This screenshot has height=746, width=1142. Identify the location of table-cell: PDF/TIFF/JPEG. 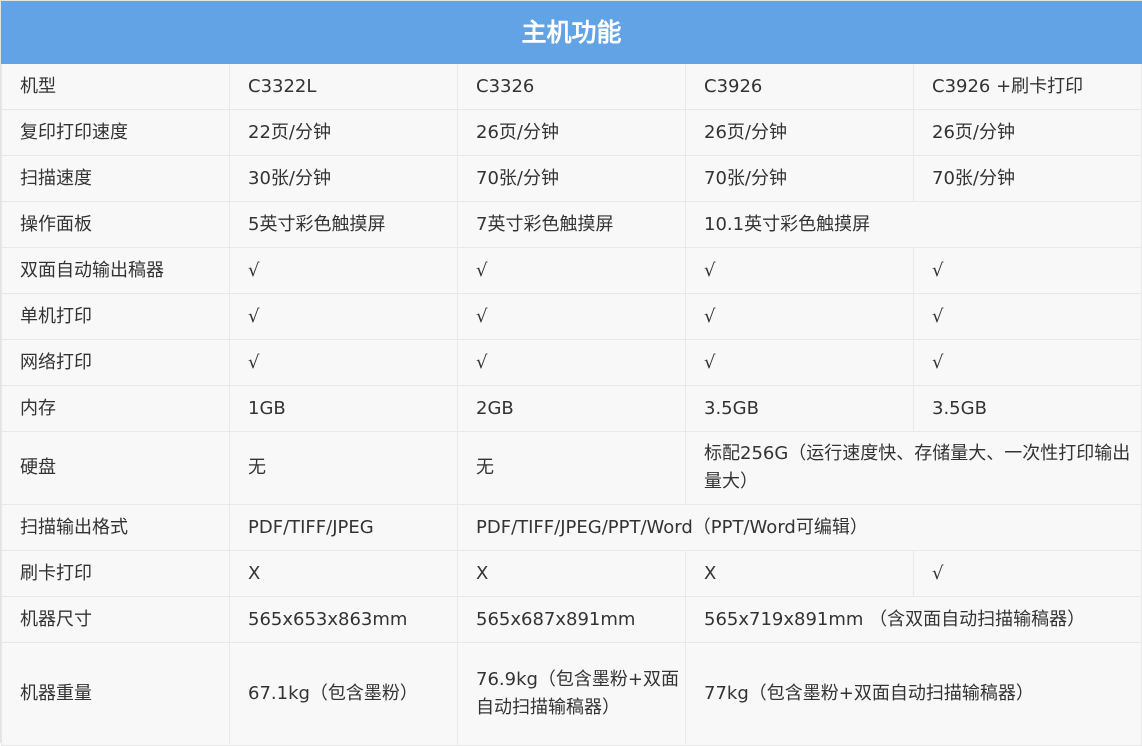
(343, 527).